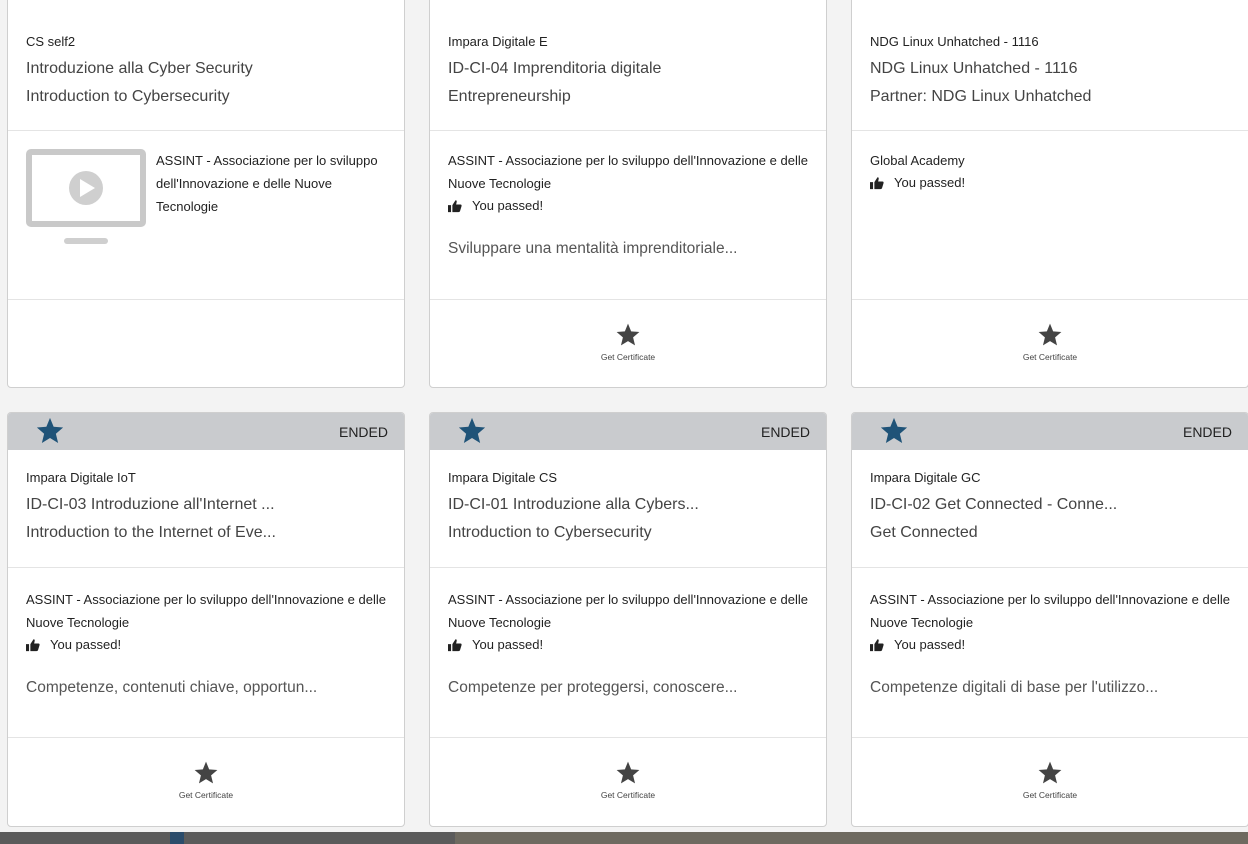 The image size is (1248, 844). What do you see at coordinates (503, 477) in the screenshot?
I see `course-category: Impara Digitale CS` at bounding box center [503, 477].